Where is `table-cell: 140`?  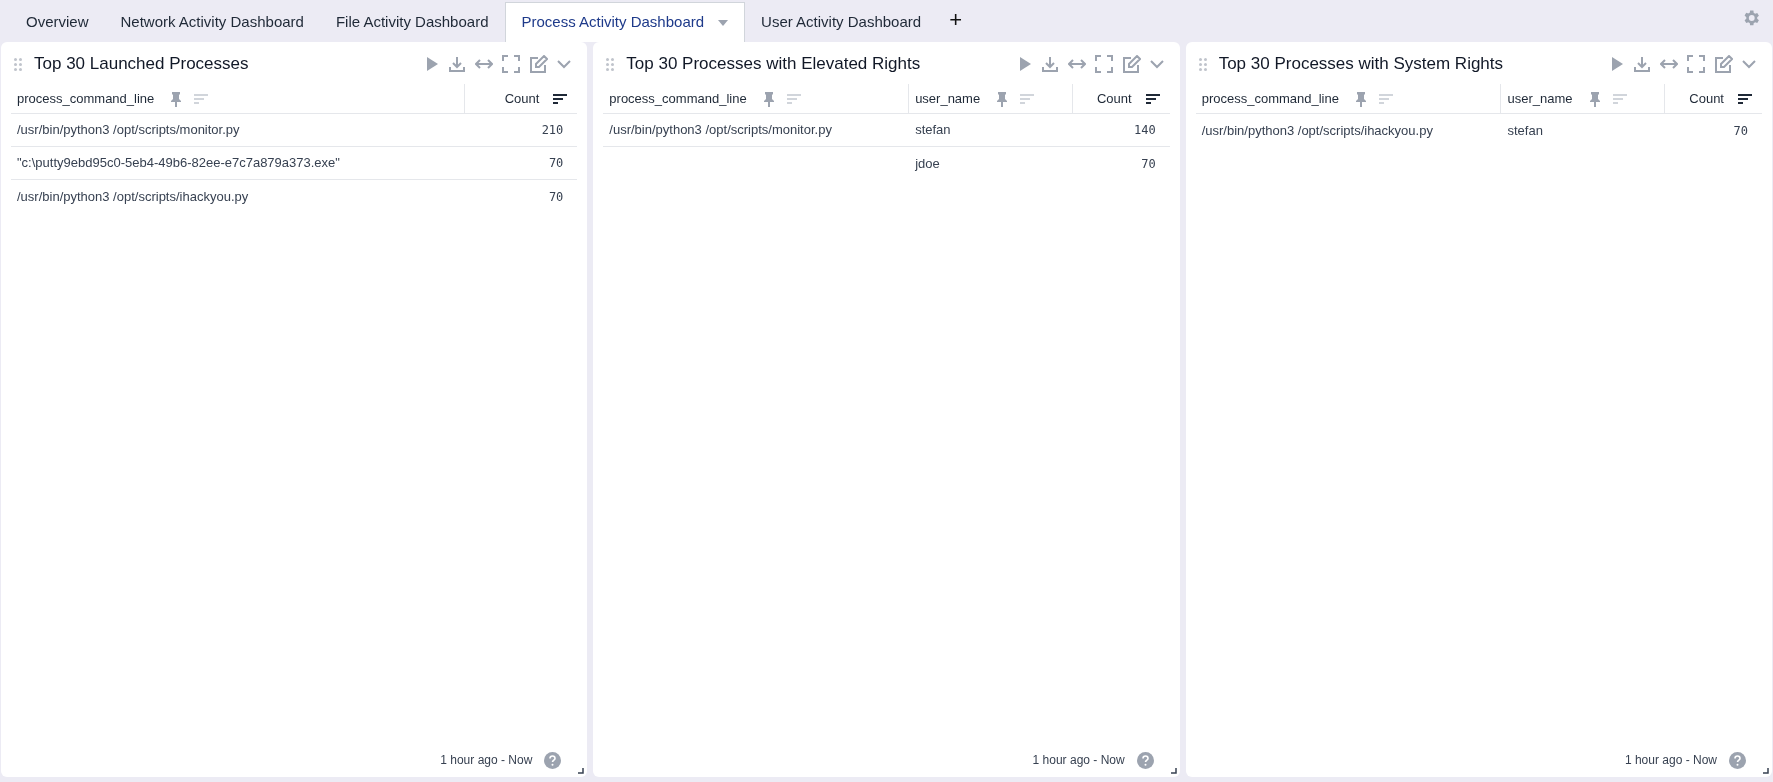
table-cell: 140 is located at coordinates (1144, 130).